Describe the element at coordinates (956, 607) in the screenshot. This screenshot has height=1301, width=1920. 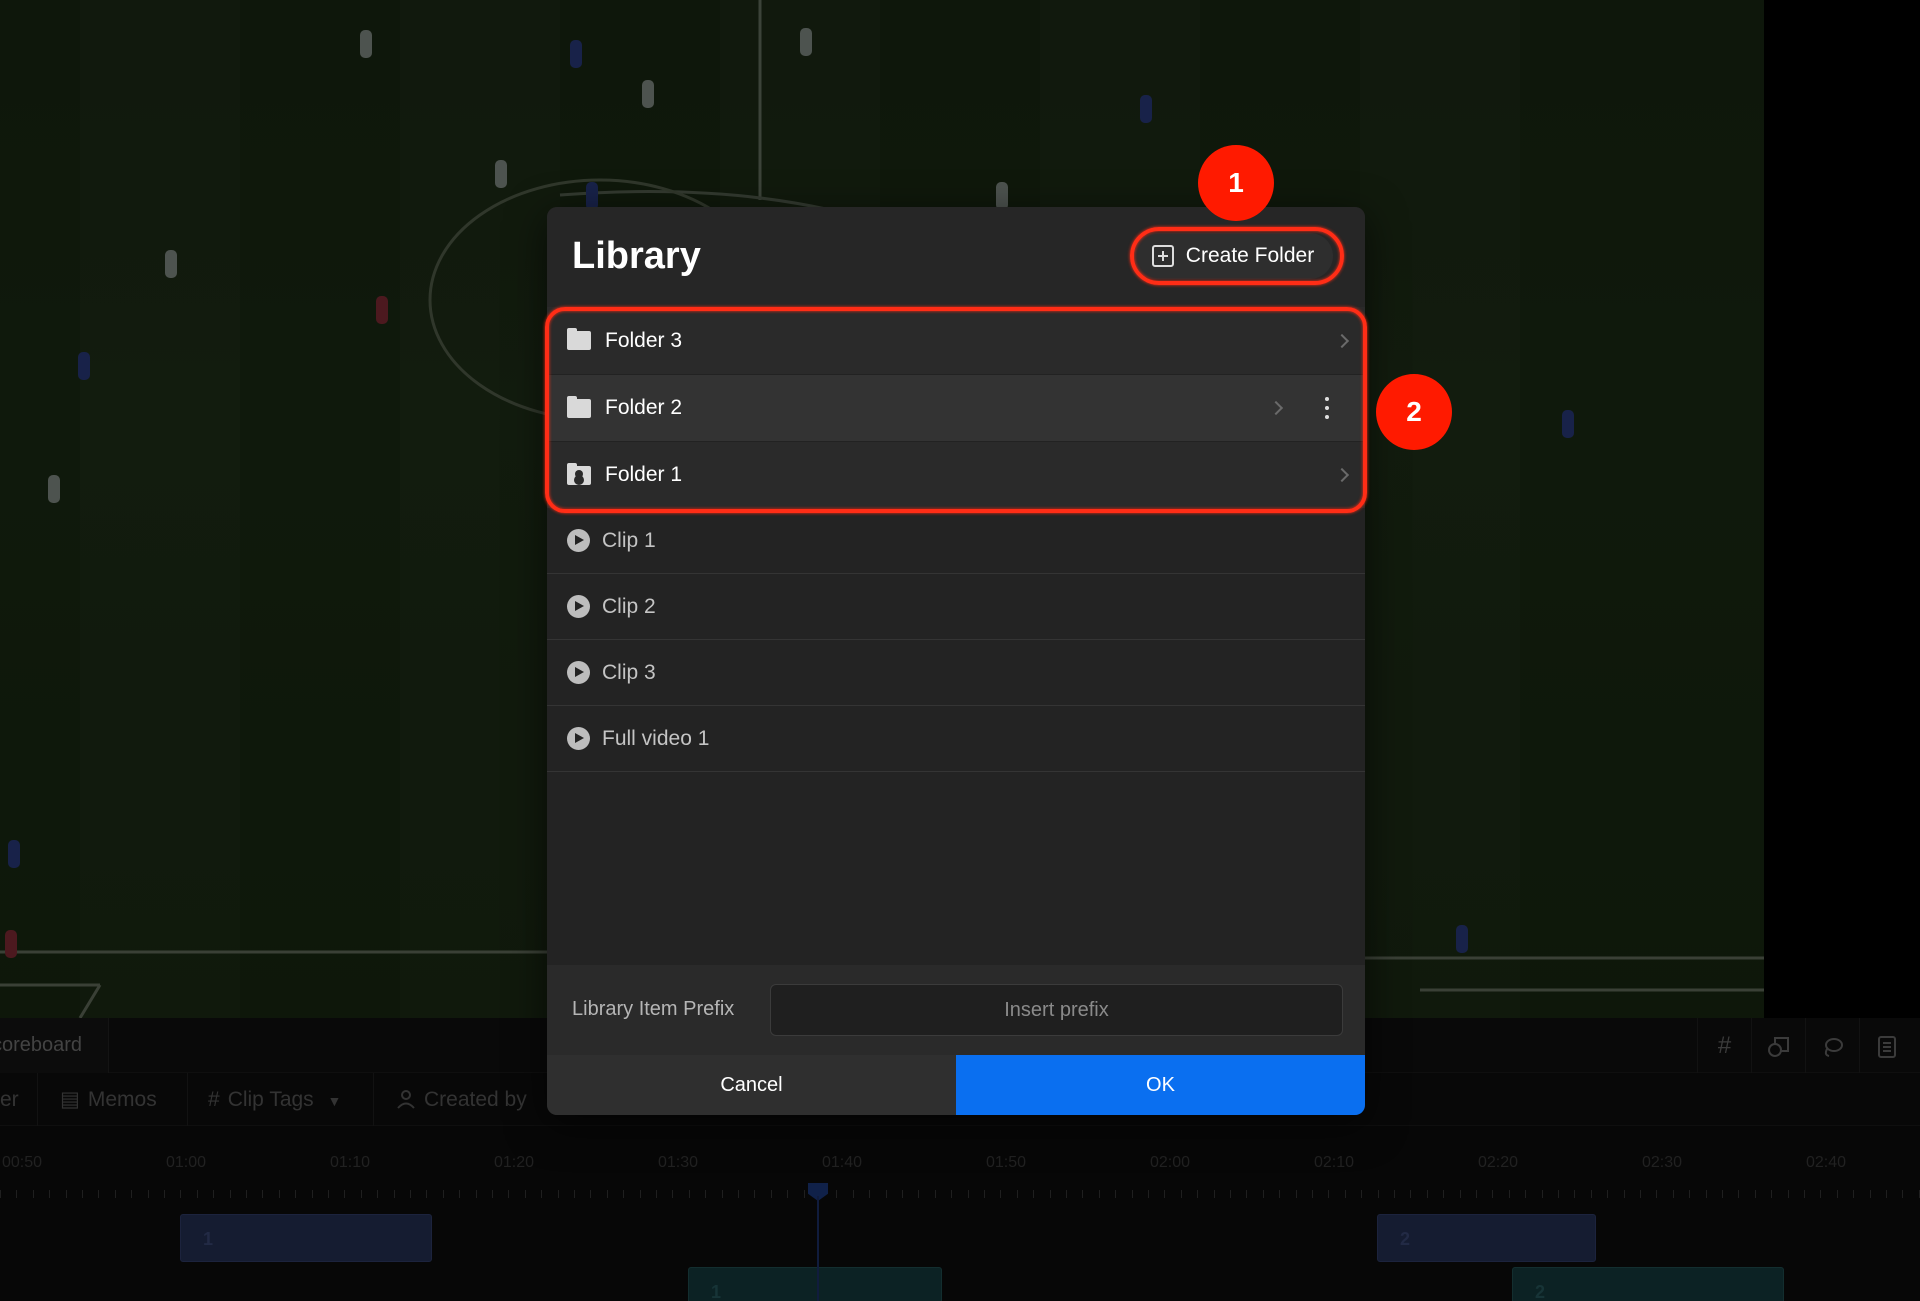
I see `list-item-clip-2: Clip 2` at that location.